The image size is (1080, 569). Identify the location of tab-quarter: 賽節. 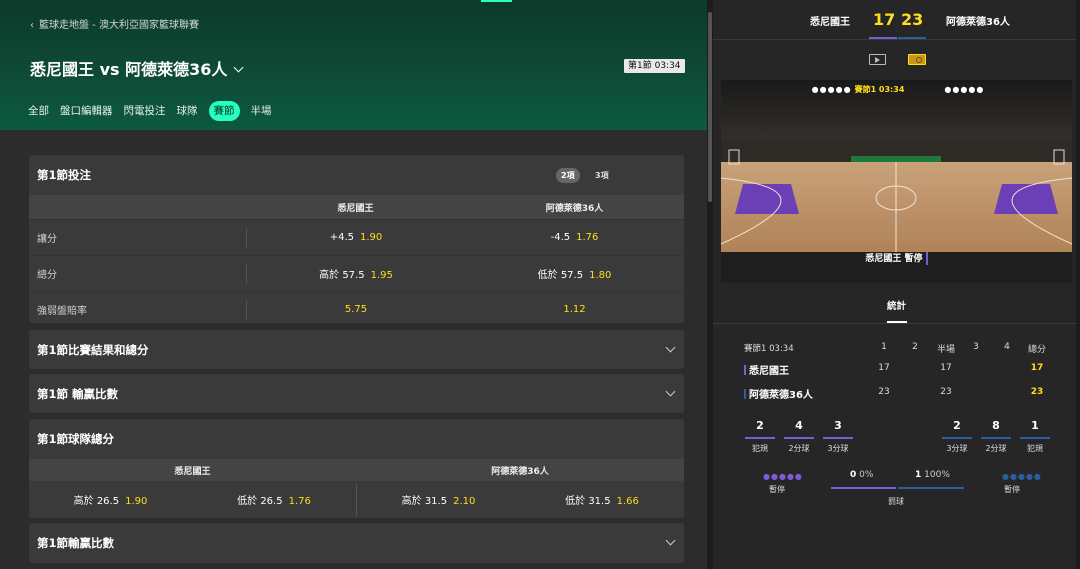
(224, 111).